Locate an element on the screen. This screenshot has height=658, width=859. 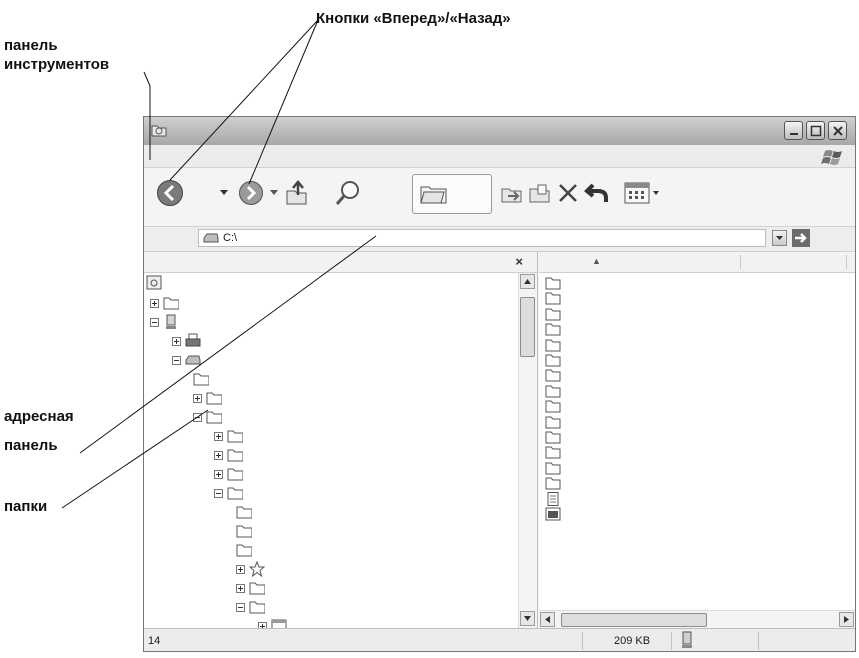
forward-button is located at coordinates (251, 193).